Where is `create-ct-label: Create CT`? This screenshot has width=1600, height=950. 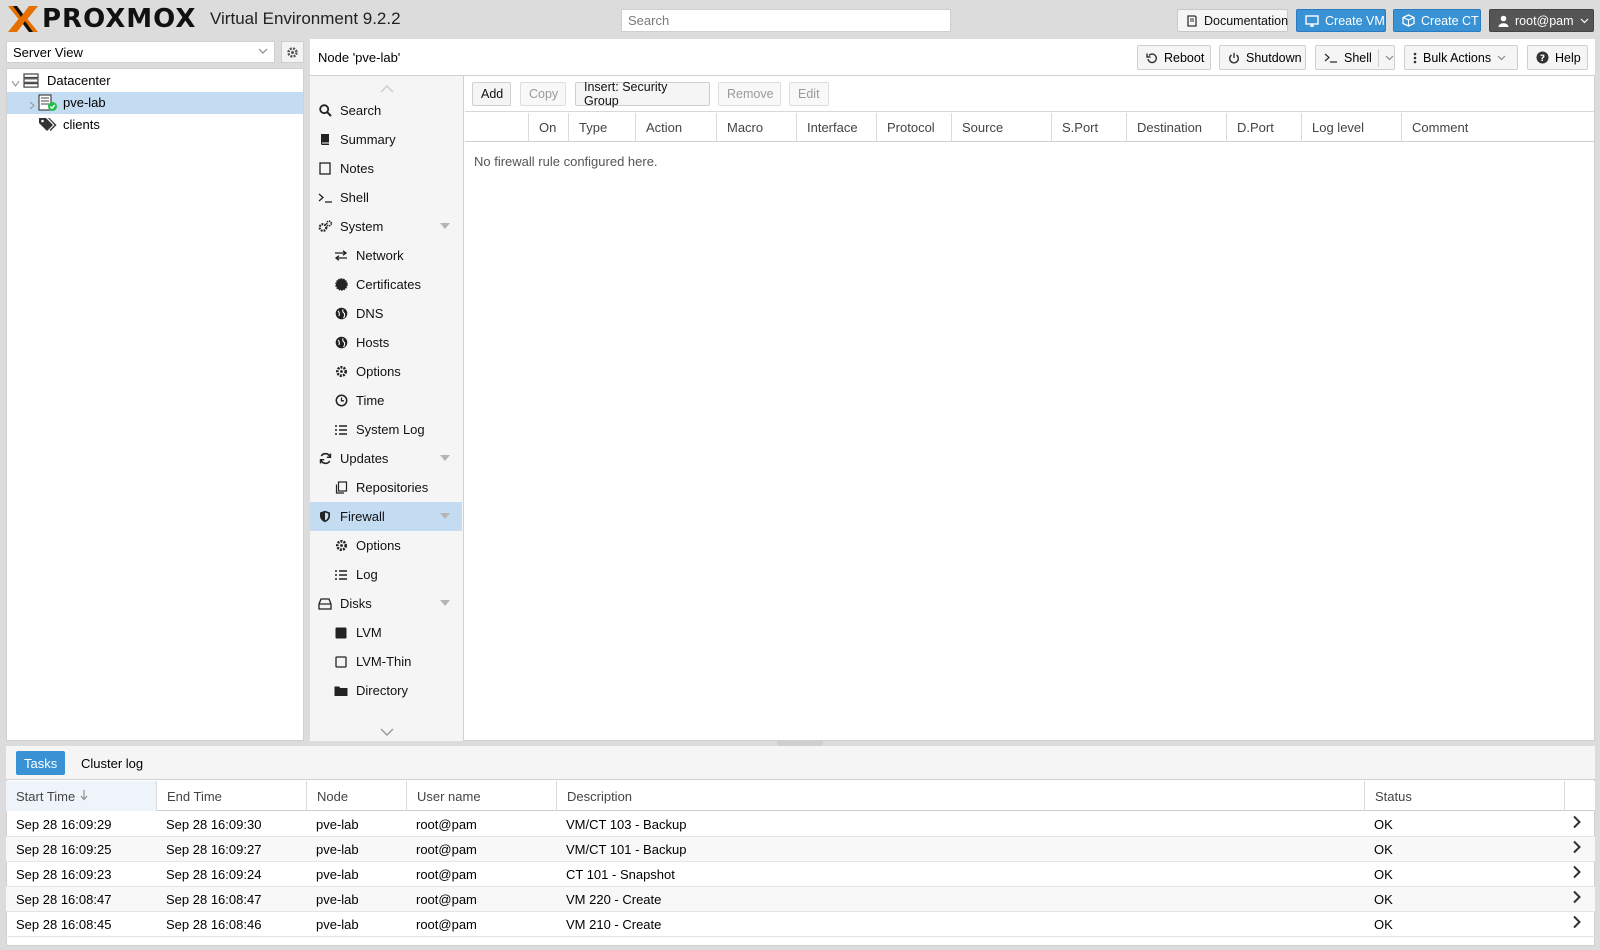 create-ct-label: Create CT is located at coordinates (1450, 20).